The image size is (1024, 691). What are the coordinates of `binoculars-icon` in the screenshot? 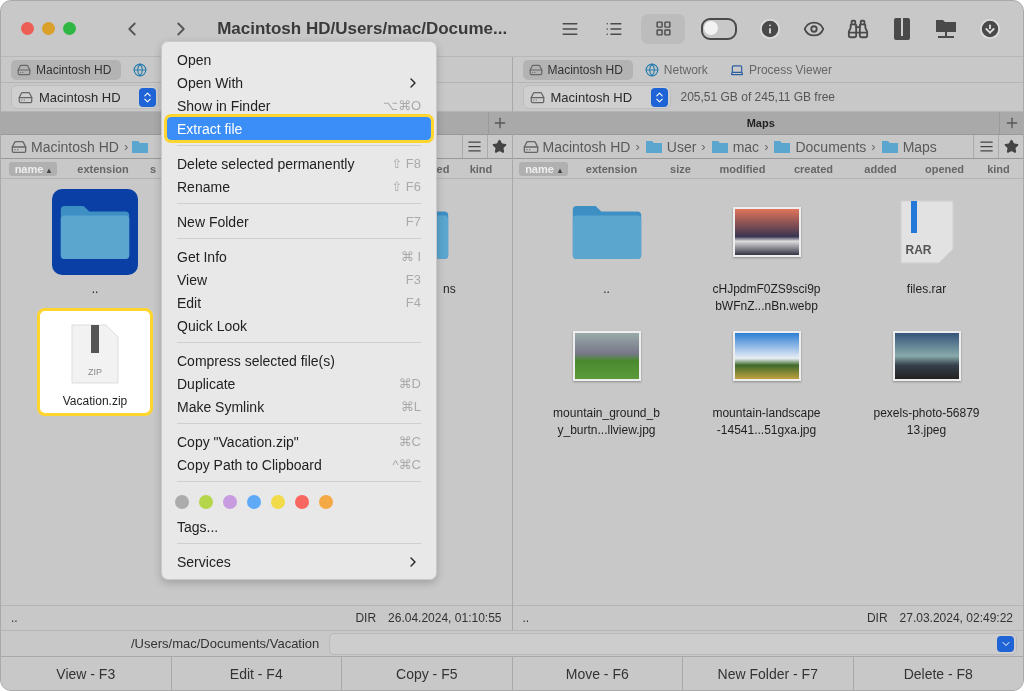 It's located at (858, 28).